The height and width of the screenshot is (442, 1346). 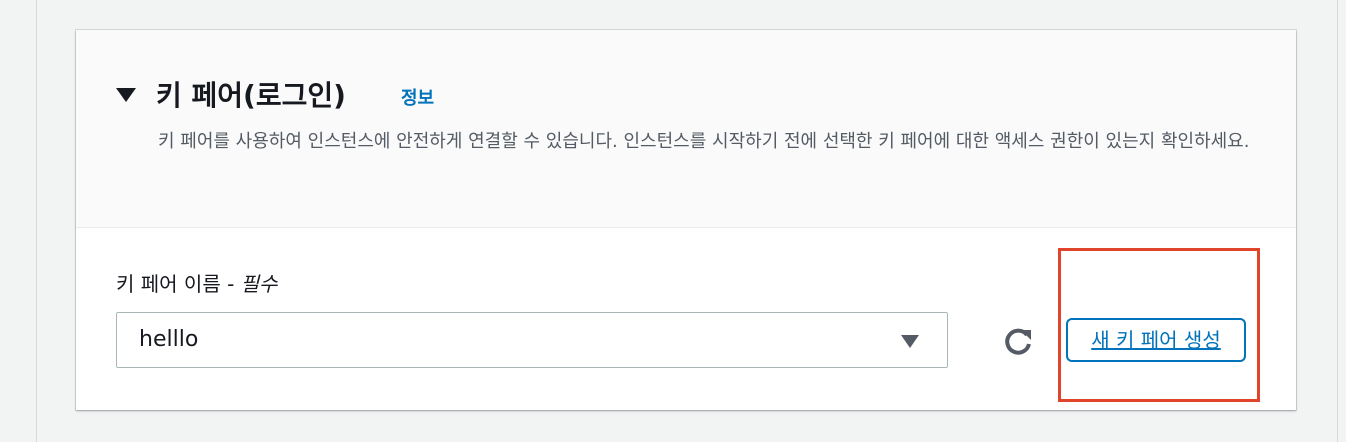 I want to click on required-label: 필수, so click(x=259, y=284).